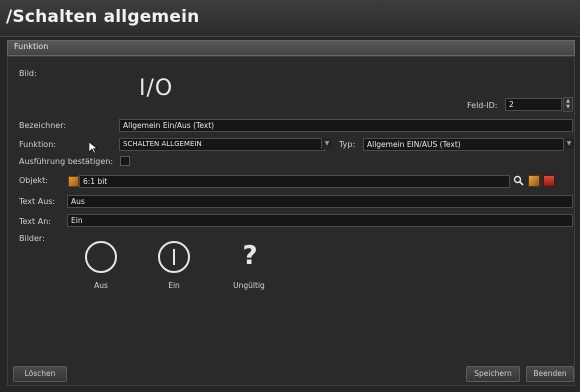 The width and height of the screenshot is (580, 392). What do you see at coordinates (463, 144) in the screenshot?
I see `typ-select: Allgemein EIN/AUS (Text)` at bounding box center [463, 144].